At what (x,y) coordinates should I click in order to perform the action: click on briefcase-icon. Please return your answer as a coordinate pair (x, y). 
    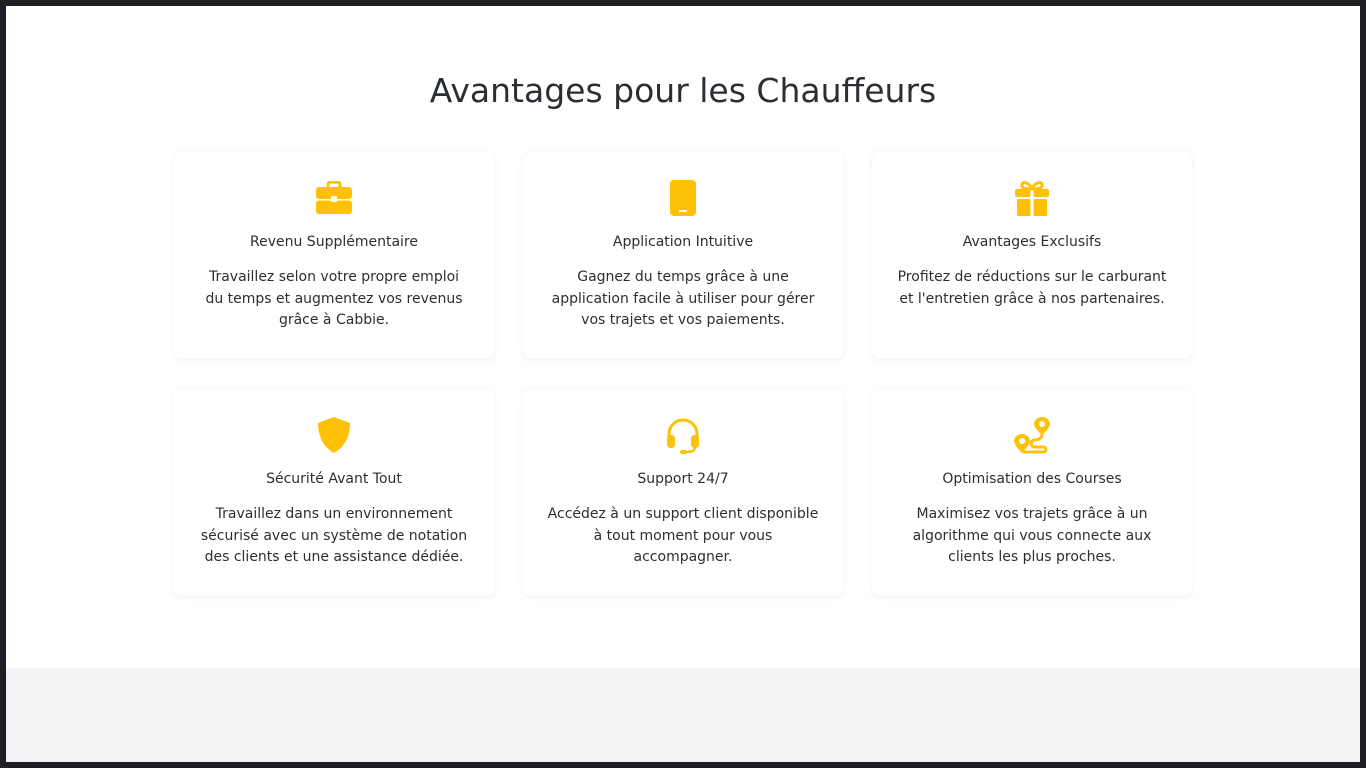
    Looking at the image, I should click on (334, 198).